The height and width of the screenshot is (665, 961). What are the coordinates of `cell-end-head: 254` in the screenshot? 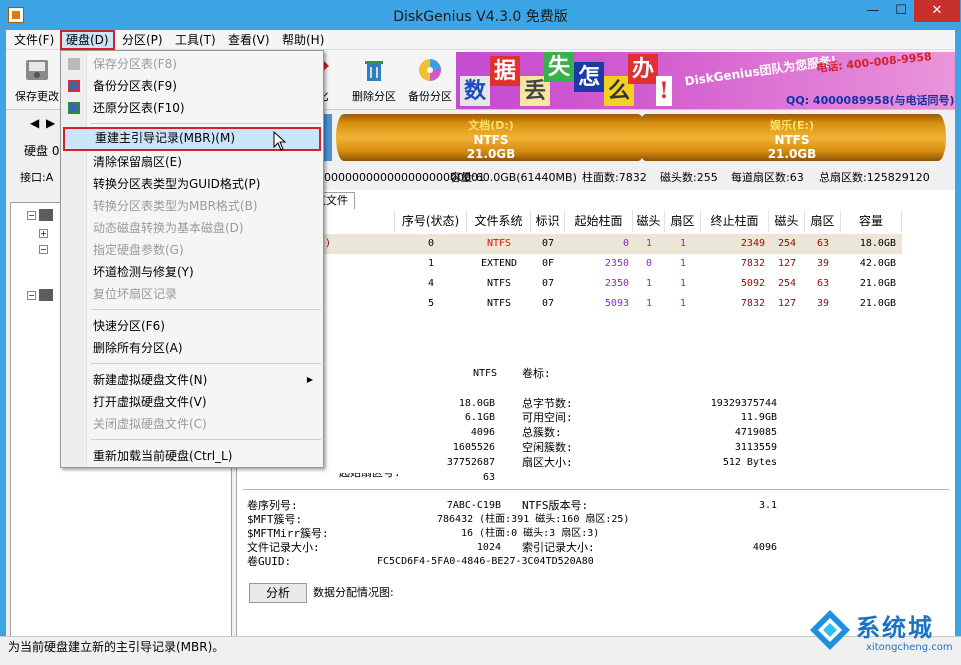 It's located at (787, 283).